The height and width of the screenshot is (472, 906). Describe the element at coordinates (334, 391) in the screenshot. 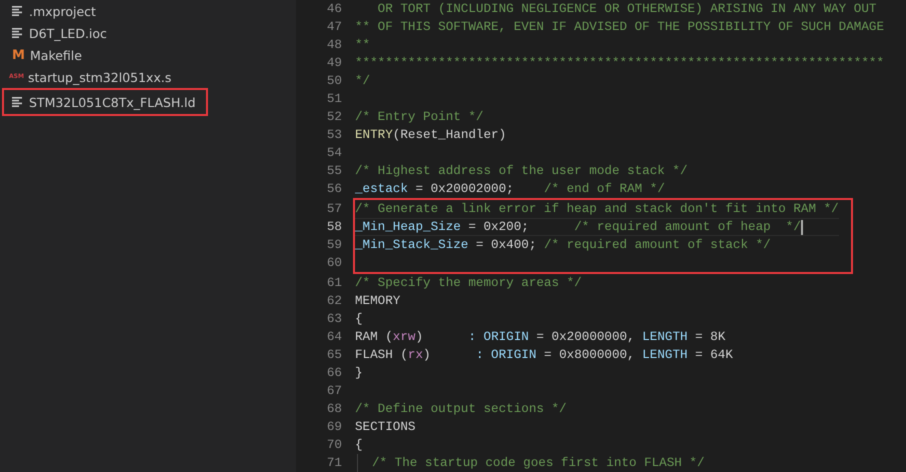

I see `line-number: 67` at that location.